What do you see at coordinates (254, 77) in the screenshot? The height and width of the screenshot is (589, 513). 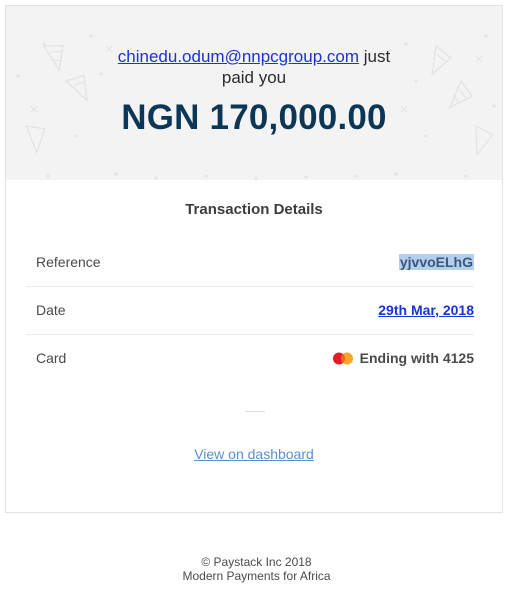 I see `paid-you-text: paid you` at bounding box center [254, 77].